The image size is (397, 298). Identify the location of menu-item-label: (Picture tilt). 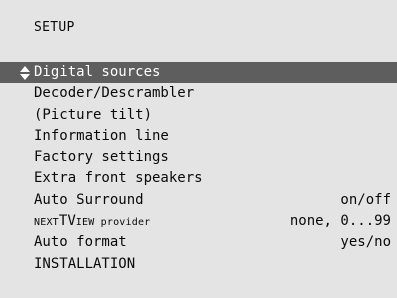
(93, 114).